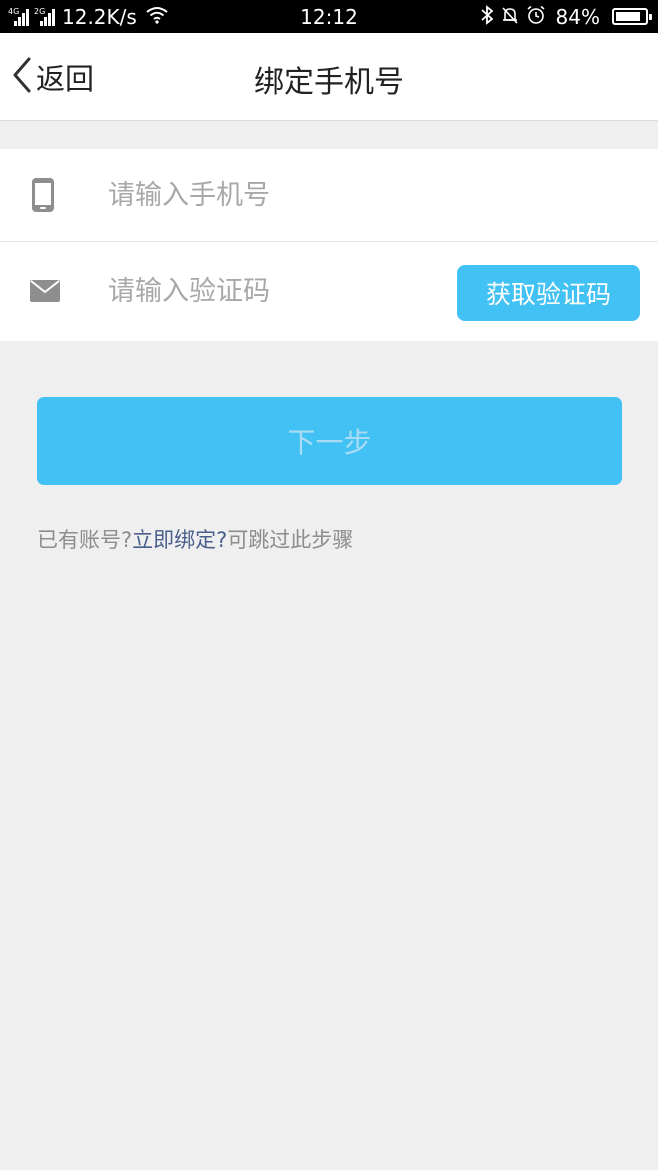 The image size is (658, 1170). I want to click on back-label: 返回, so click(65, 79).